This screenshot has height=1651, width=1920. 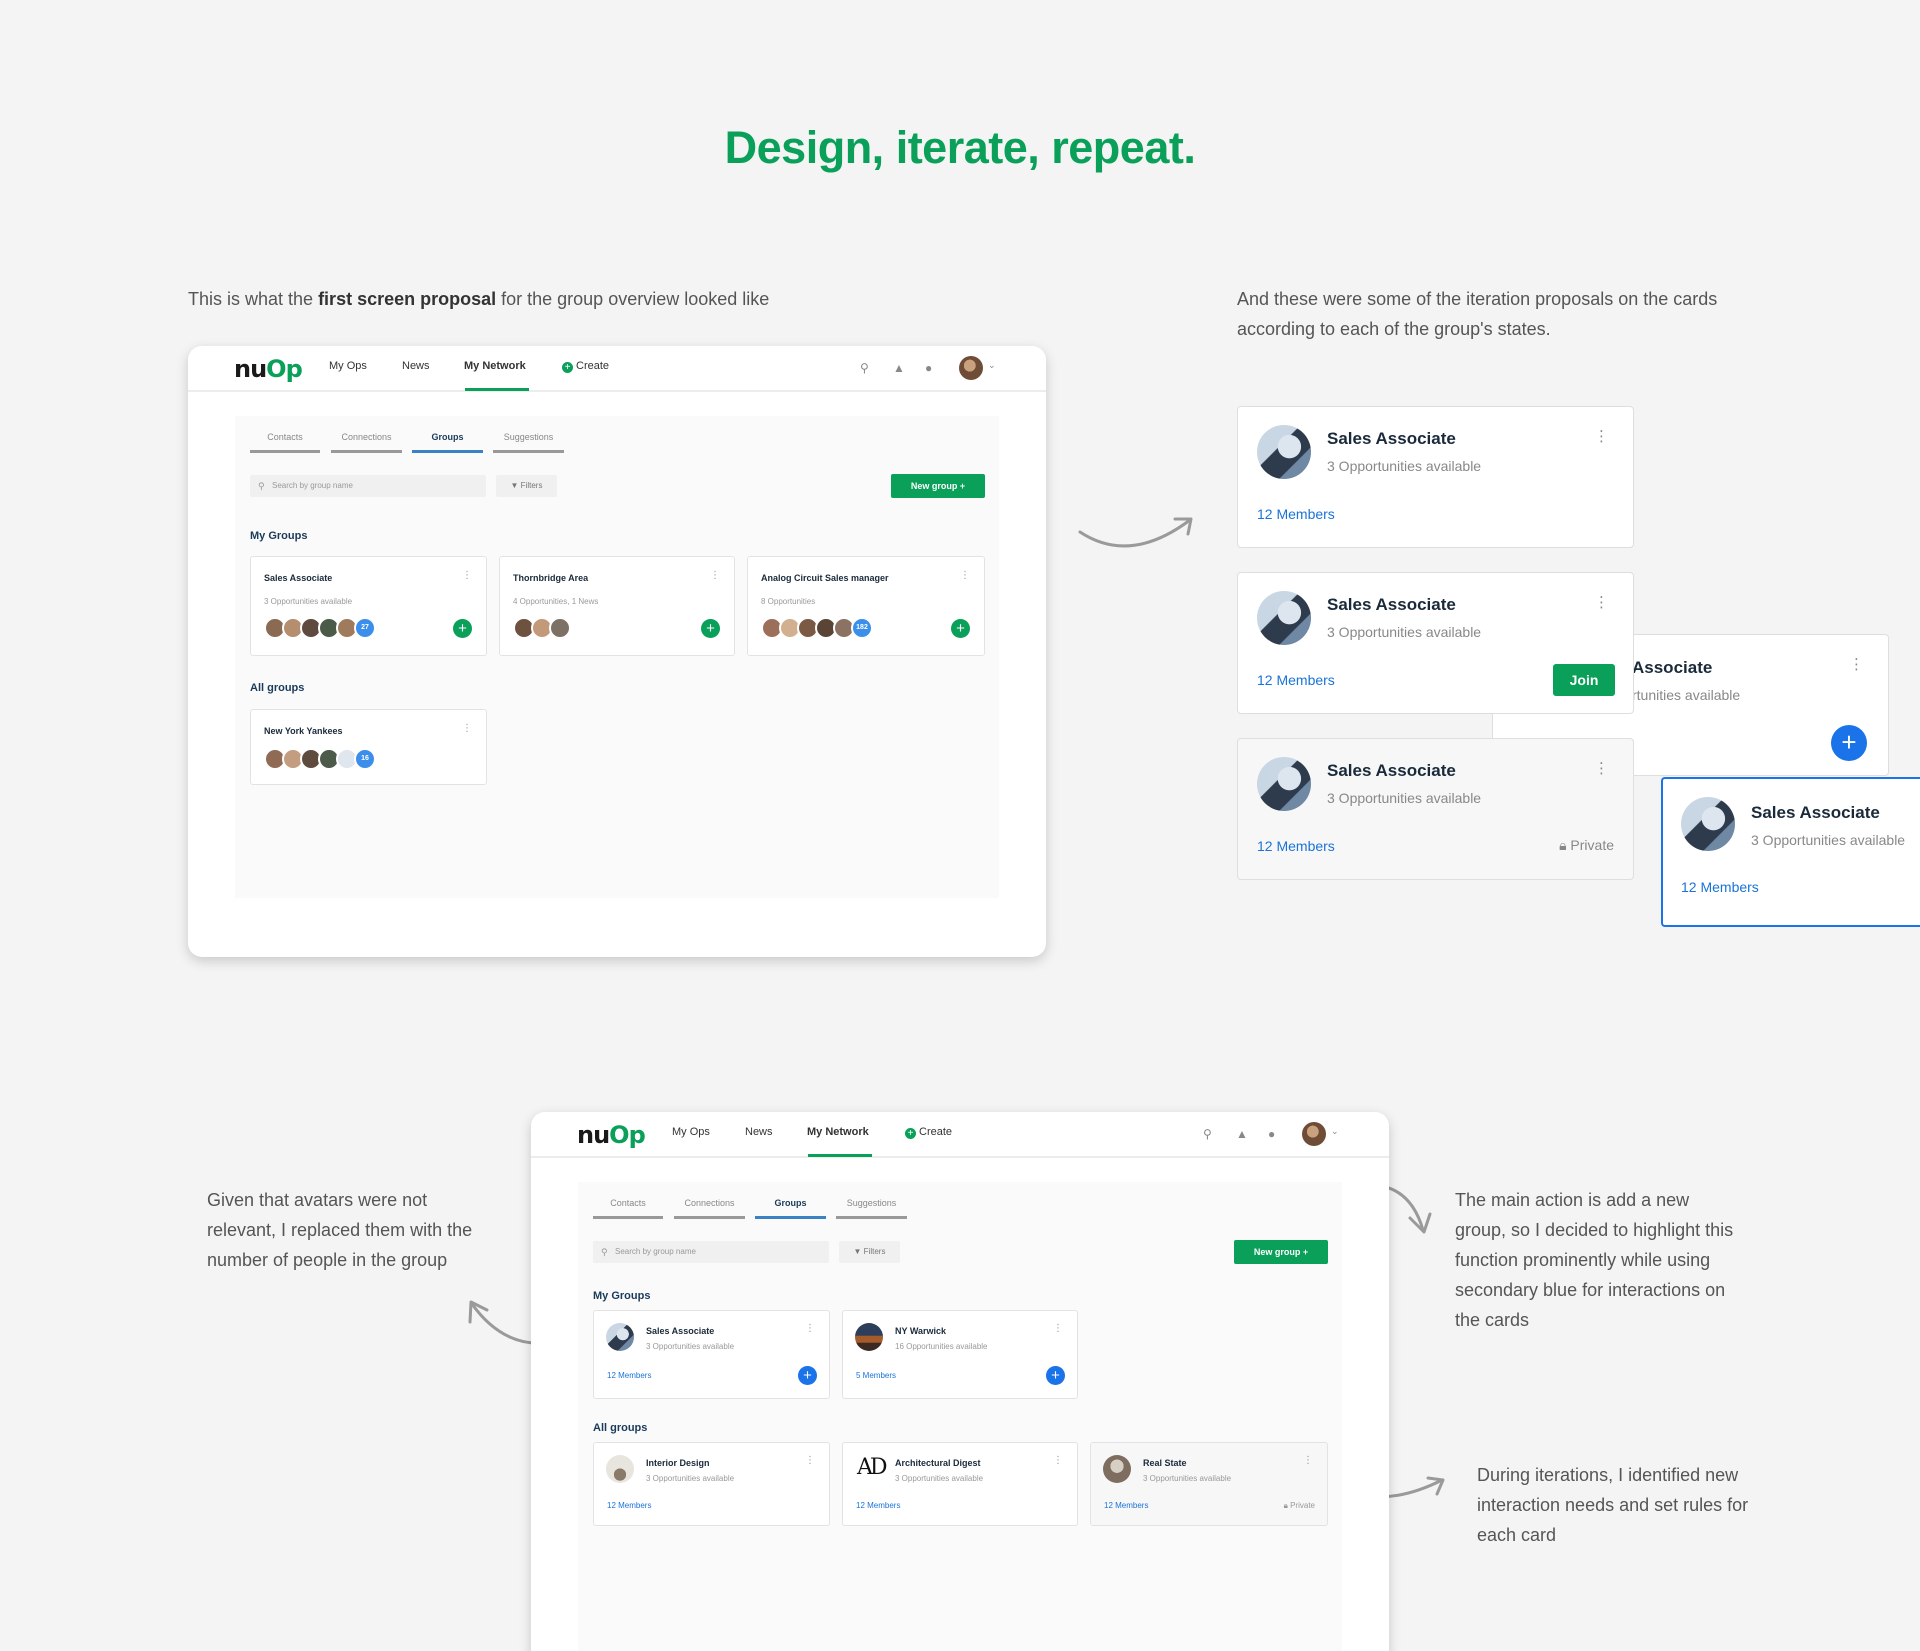 I want to click on caption-line: The main action is add a new, so click(x=1572, y=1200).